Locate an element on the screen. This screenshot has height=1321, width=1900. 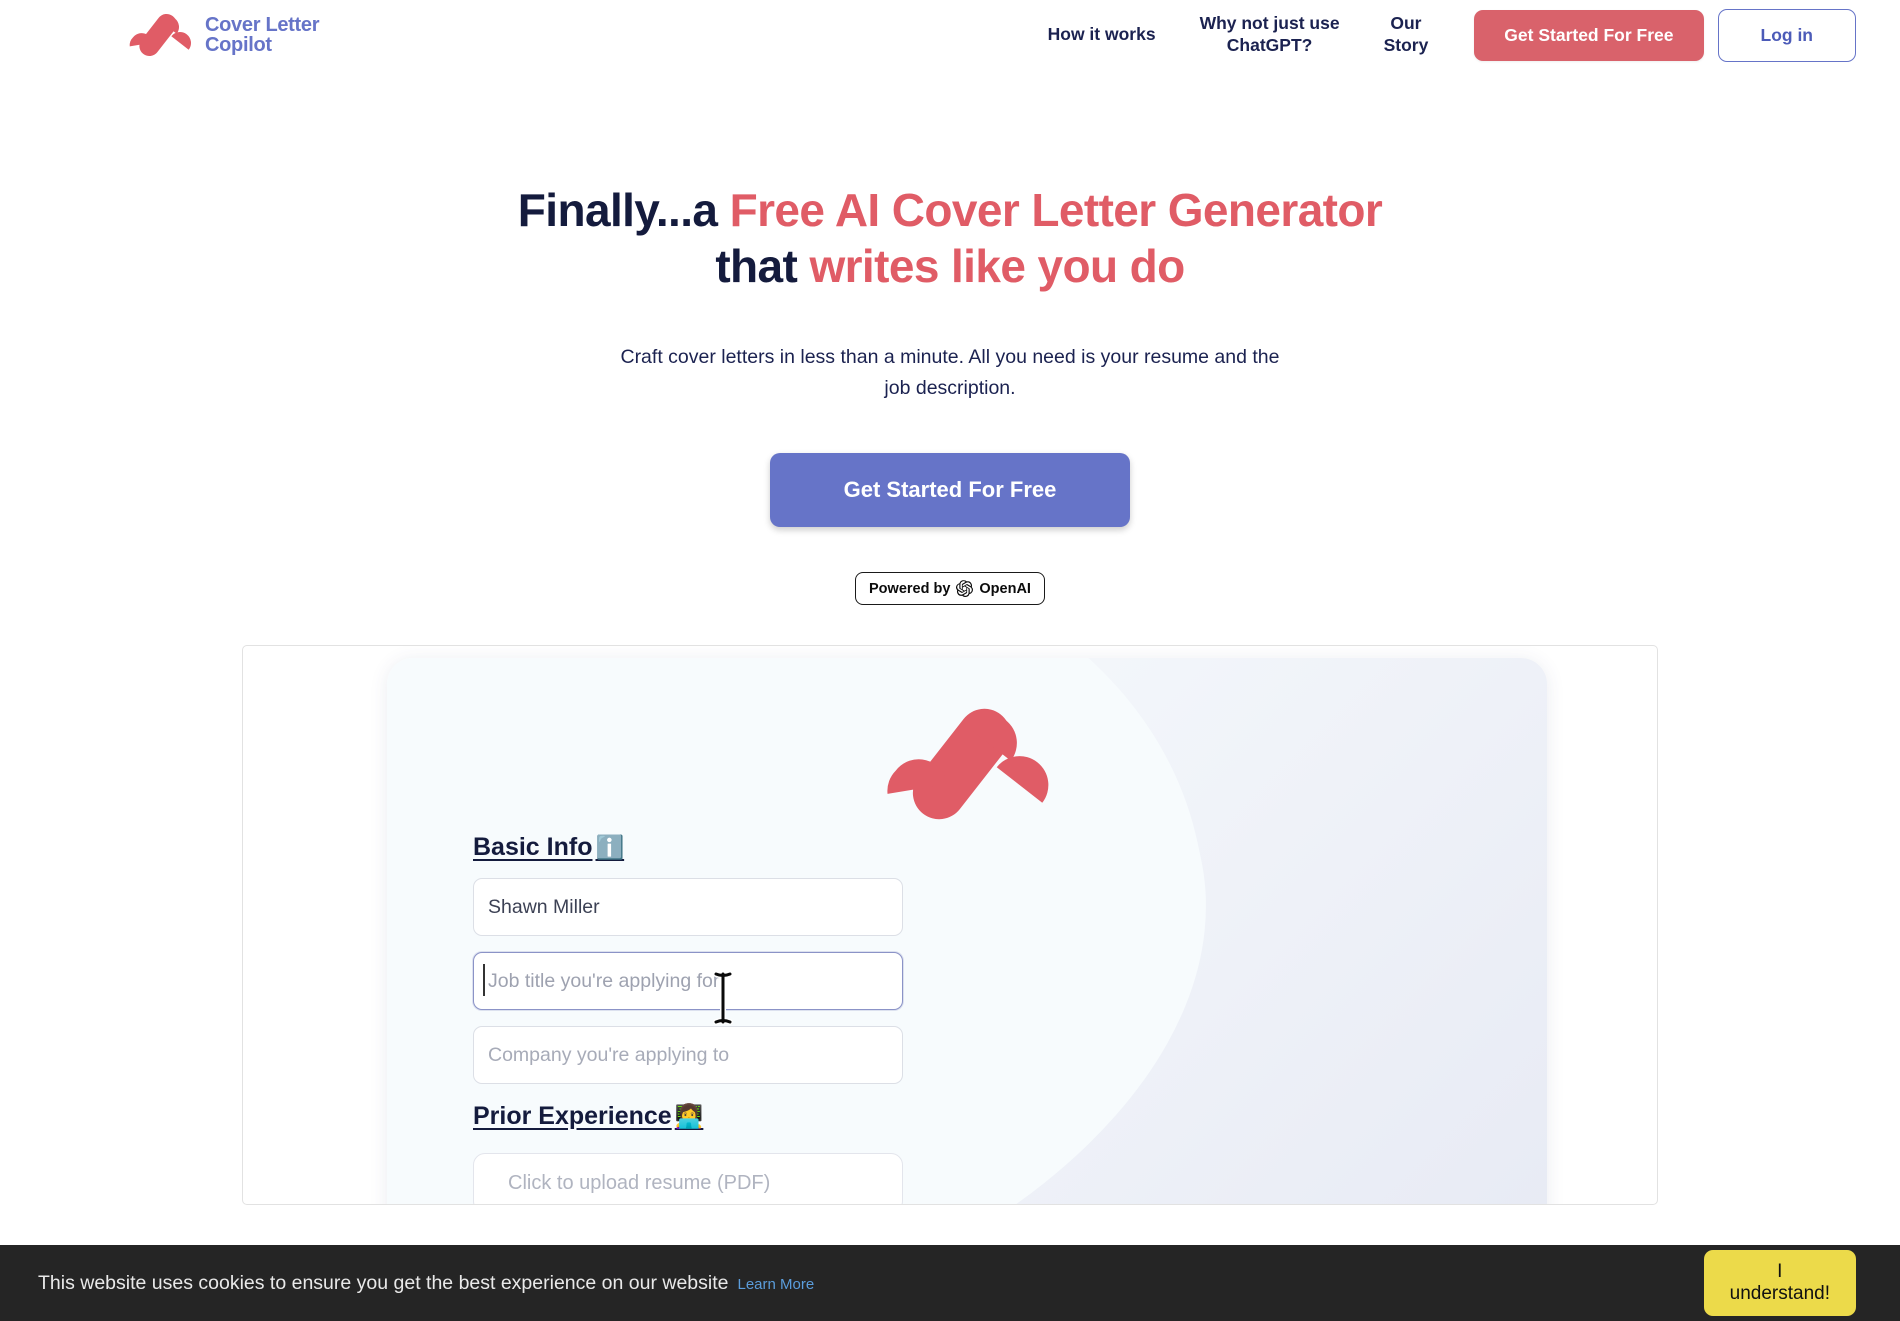
nav-link-how-it-works: How it works is located at coordinates (1102, 35).